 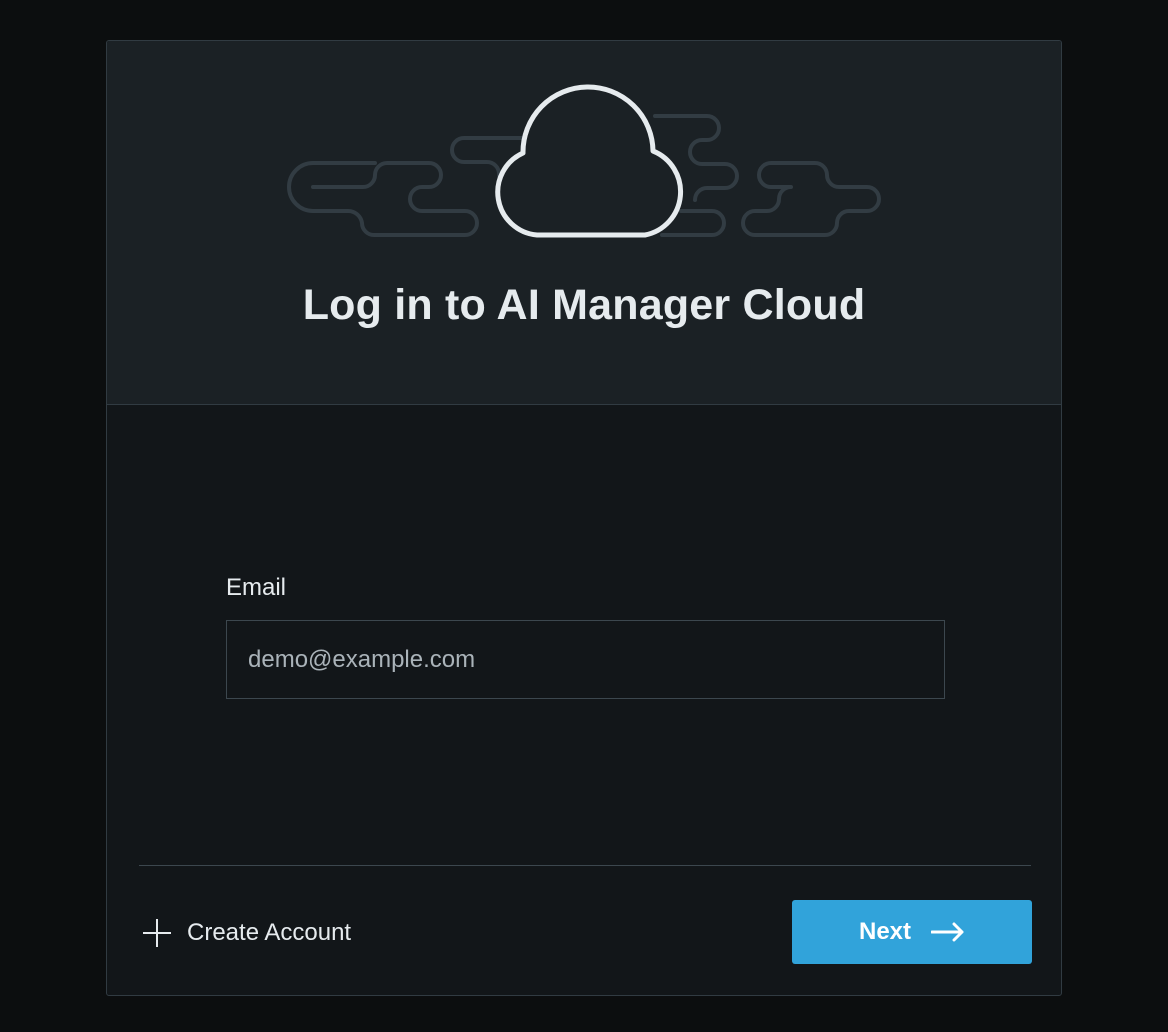 I want to click on plus-icon, so click(x=157, y=933).